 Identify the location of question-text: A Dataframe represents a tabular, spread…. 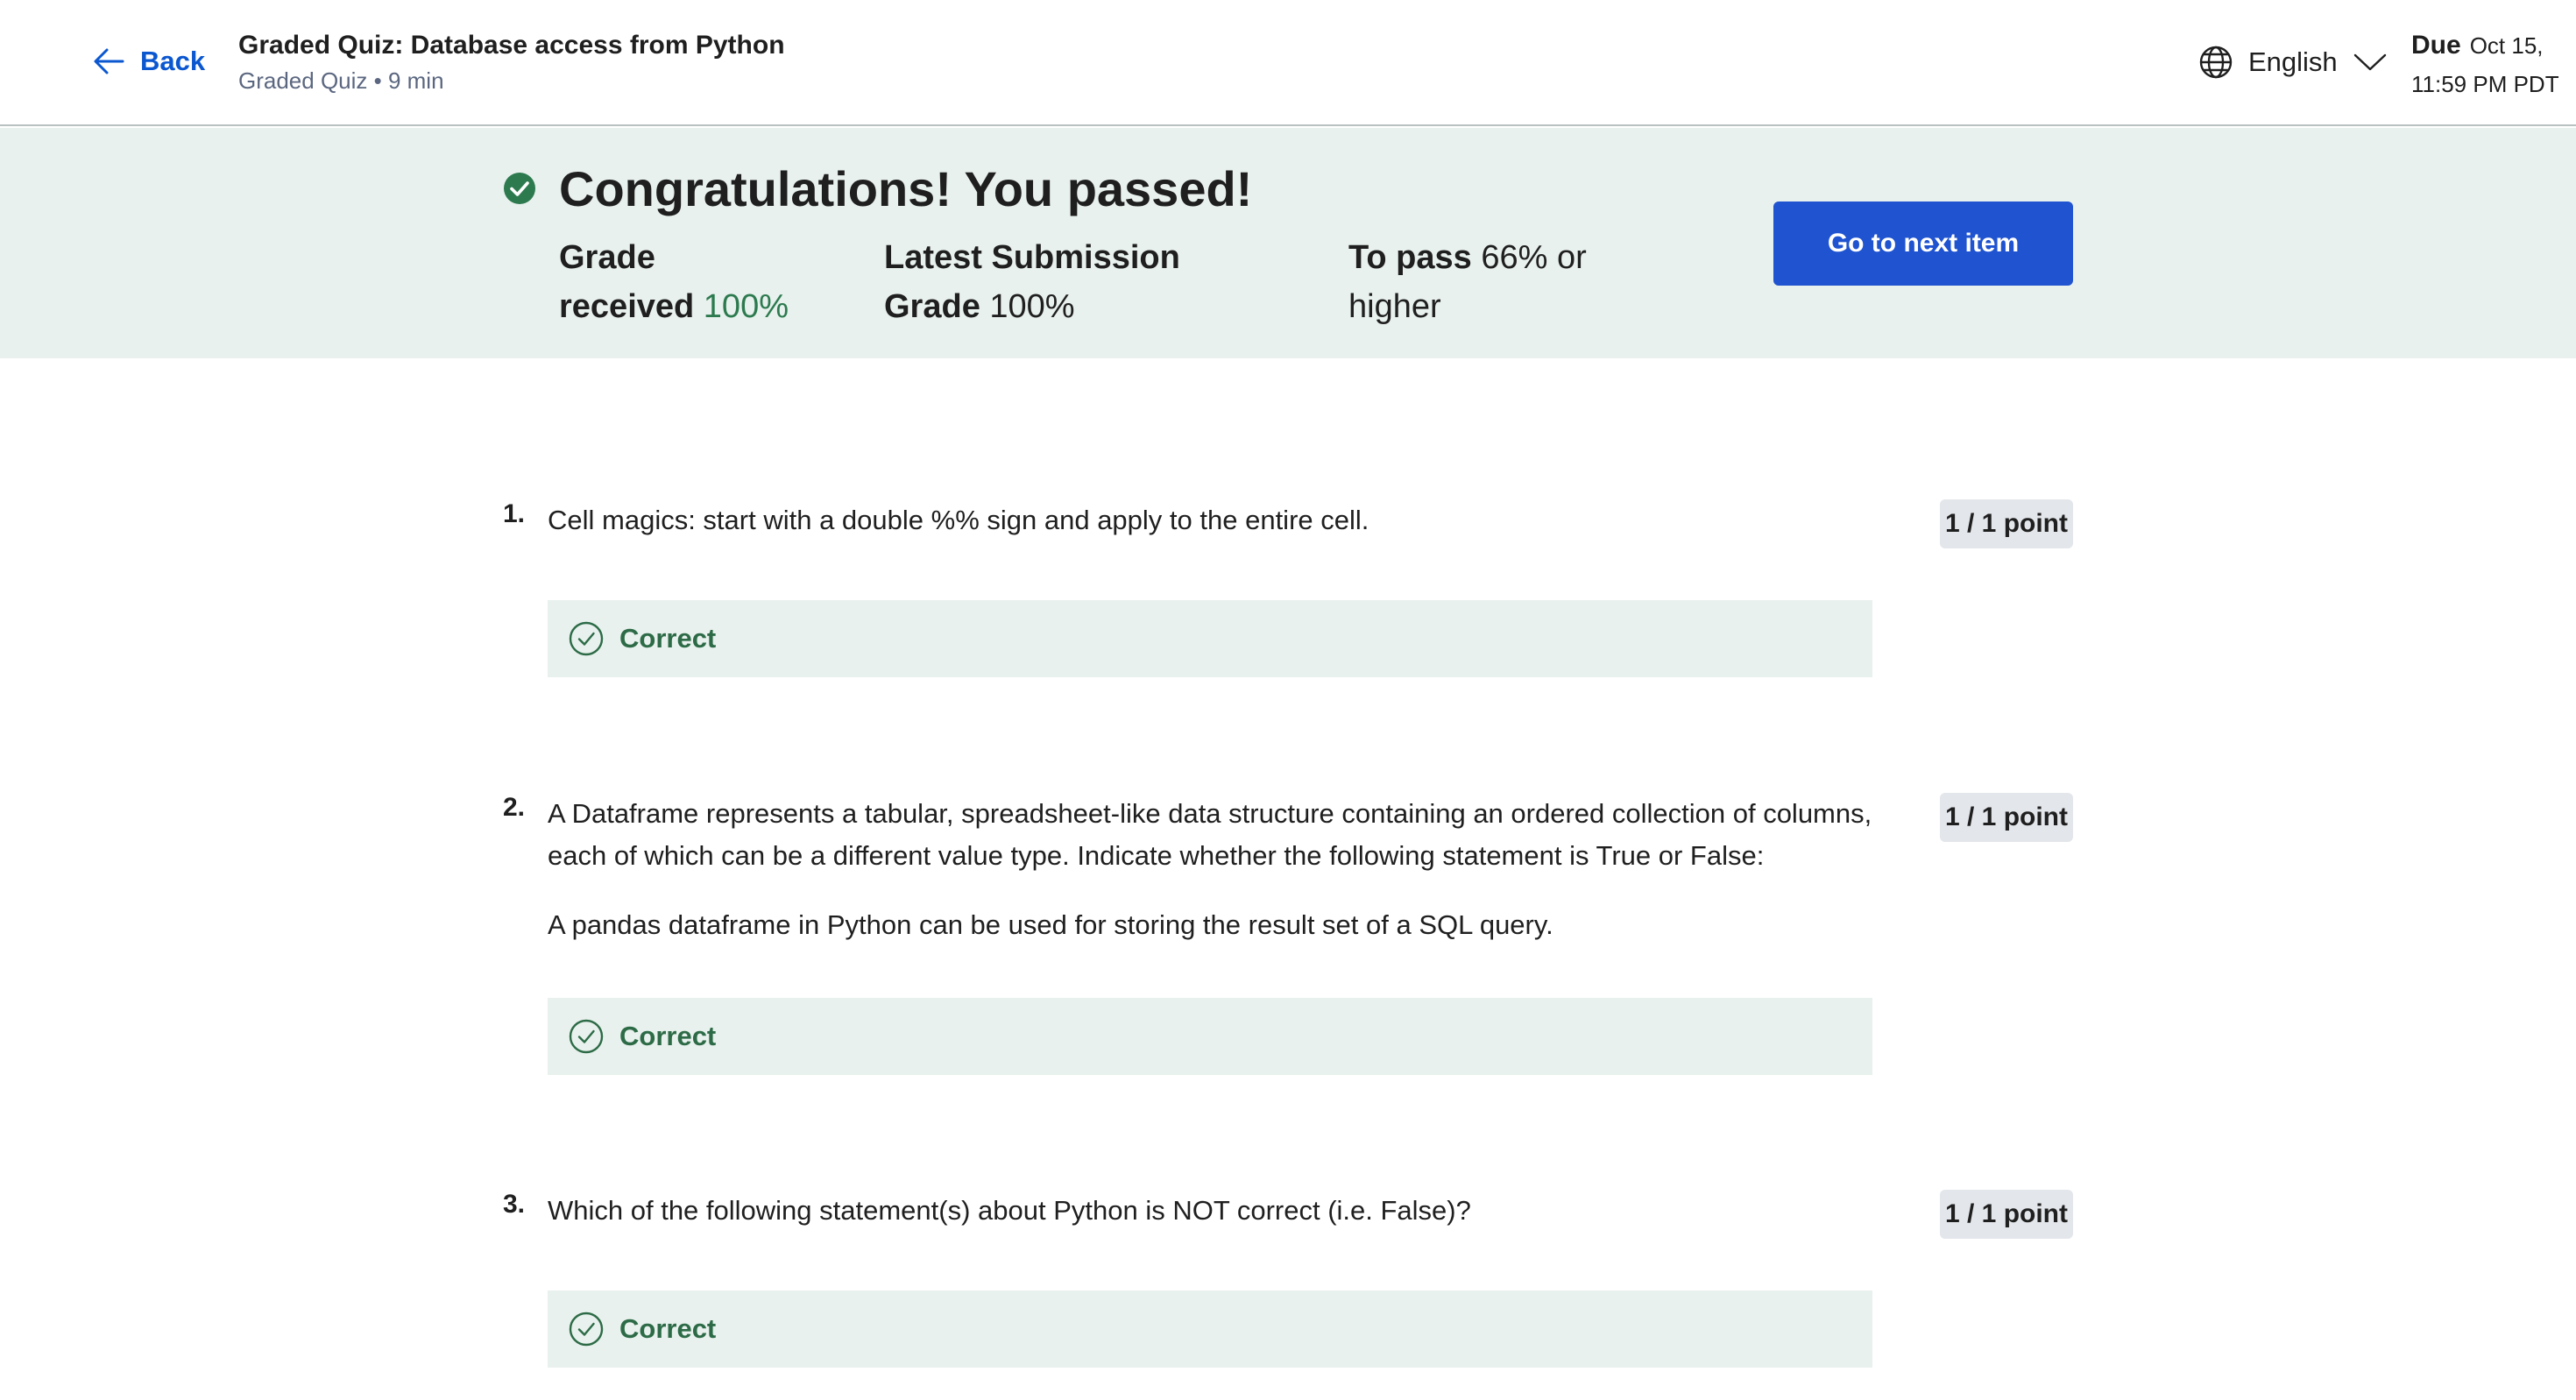
(1210, 834).